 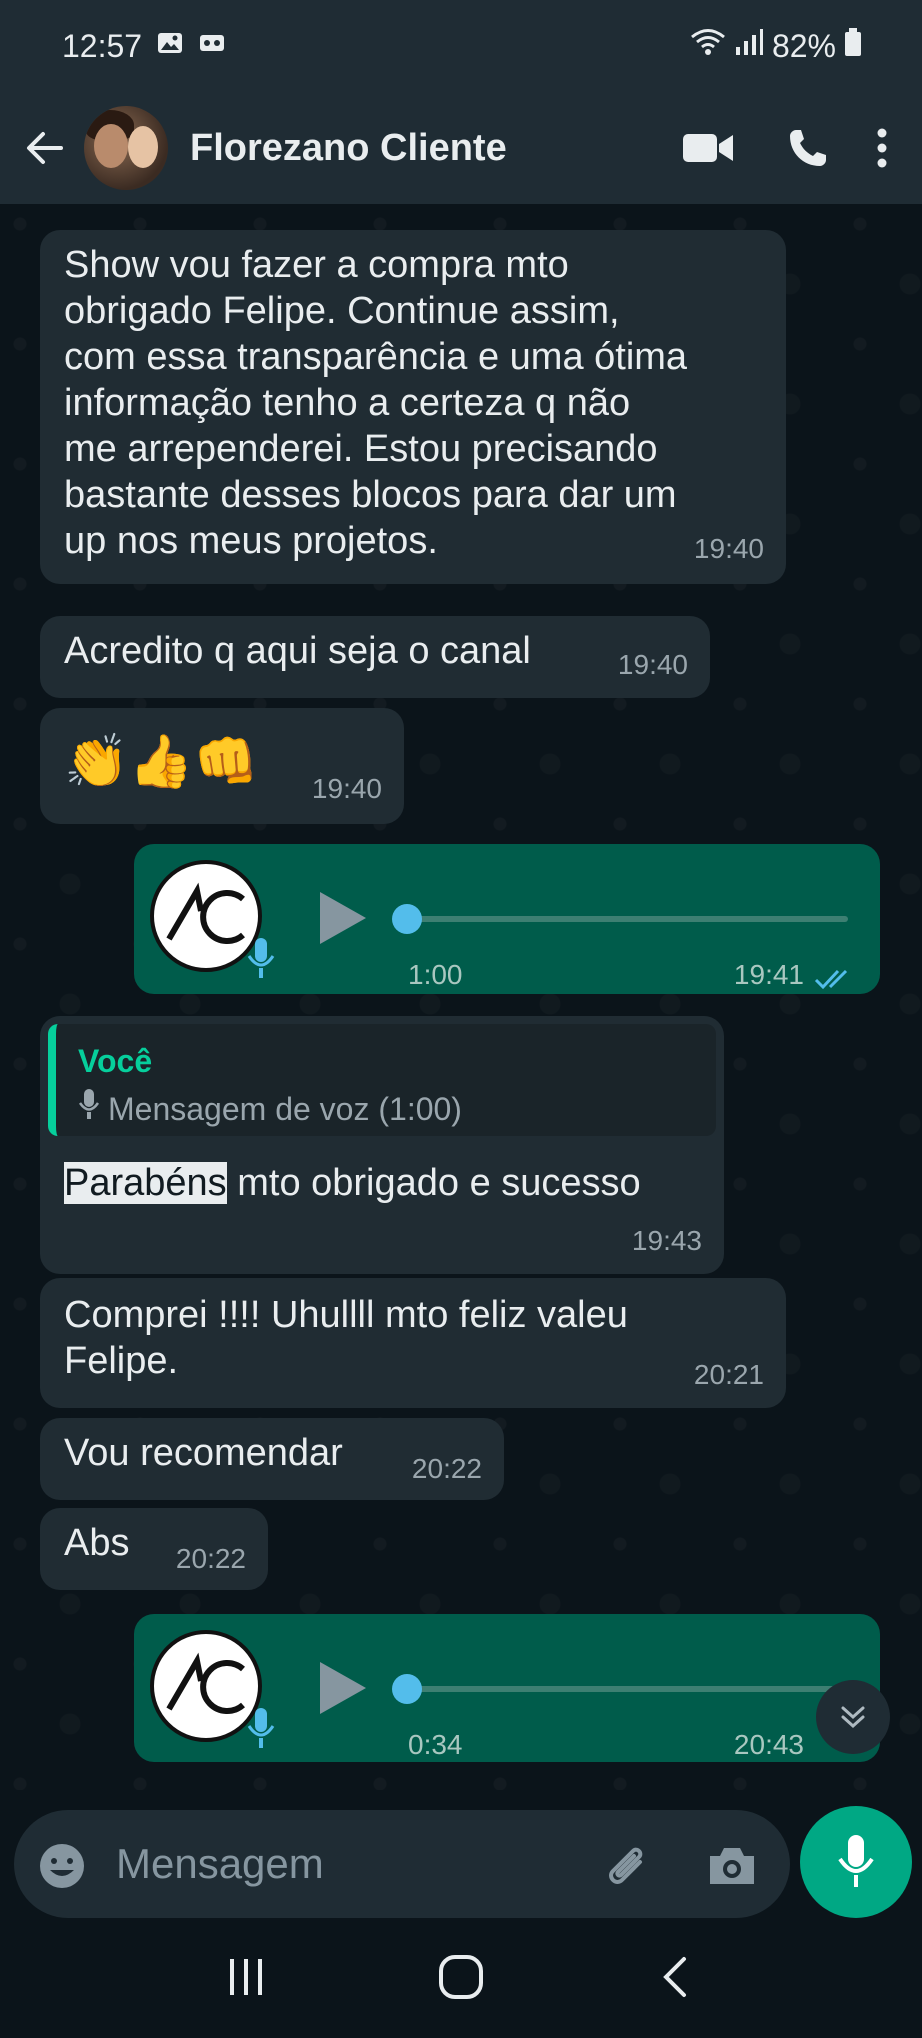 I want to click on read-receipt-icon, so click(x=835, y=979).